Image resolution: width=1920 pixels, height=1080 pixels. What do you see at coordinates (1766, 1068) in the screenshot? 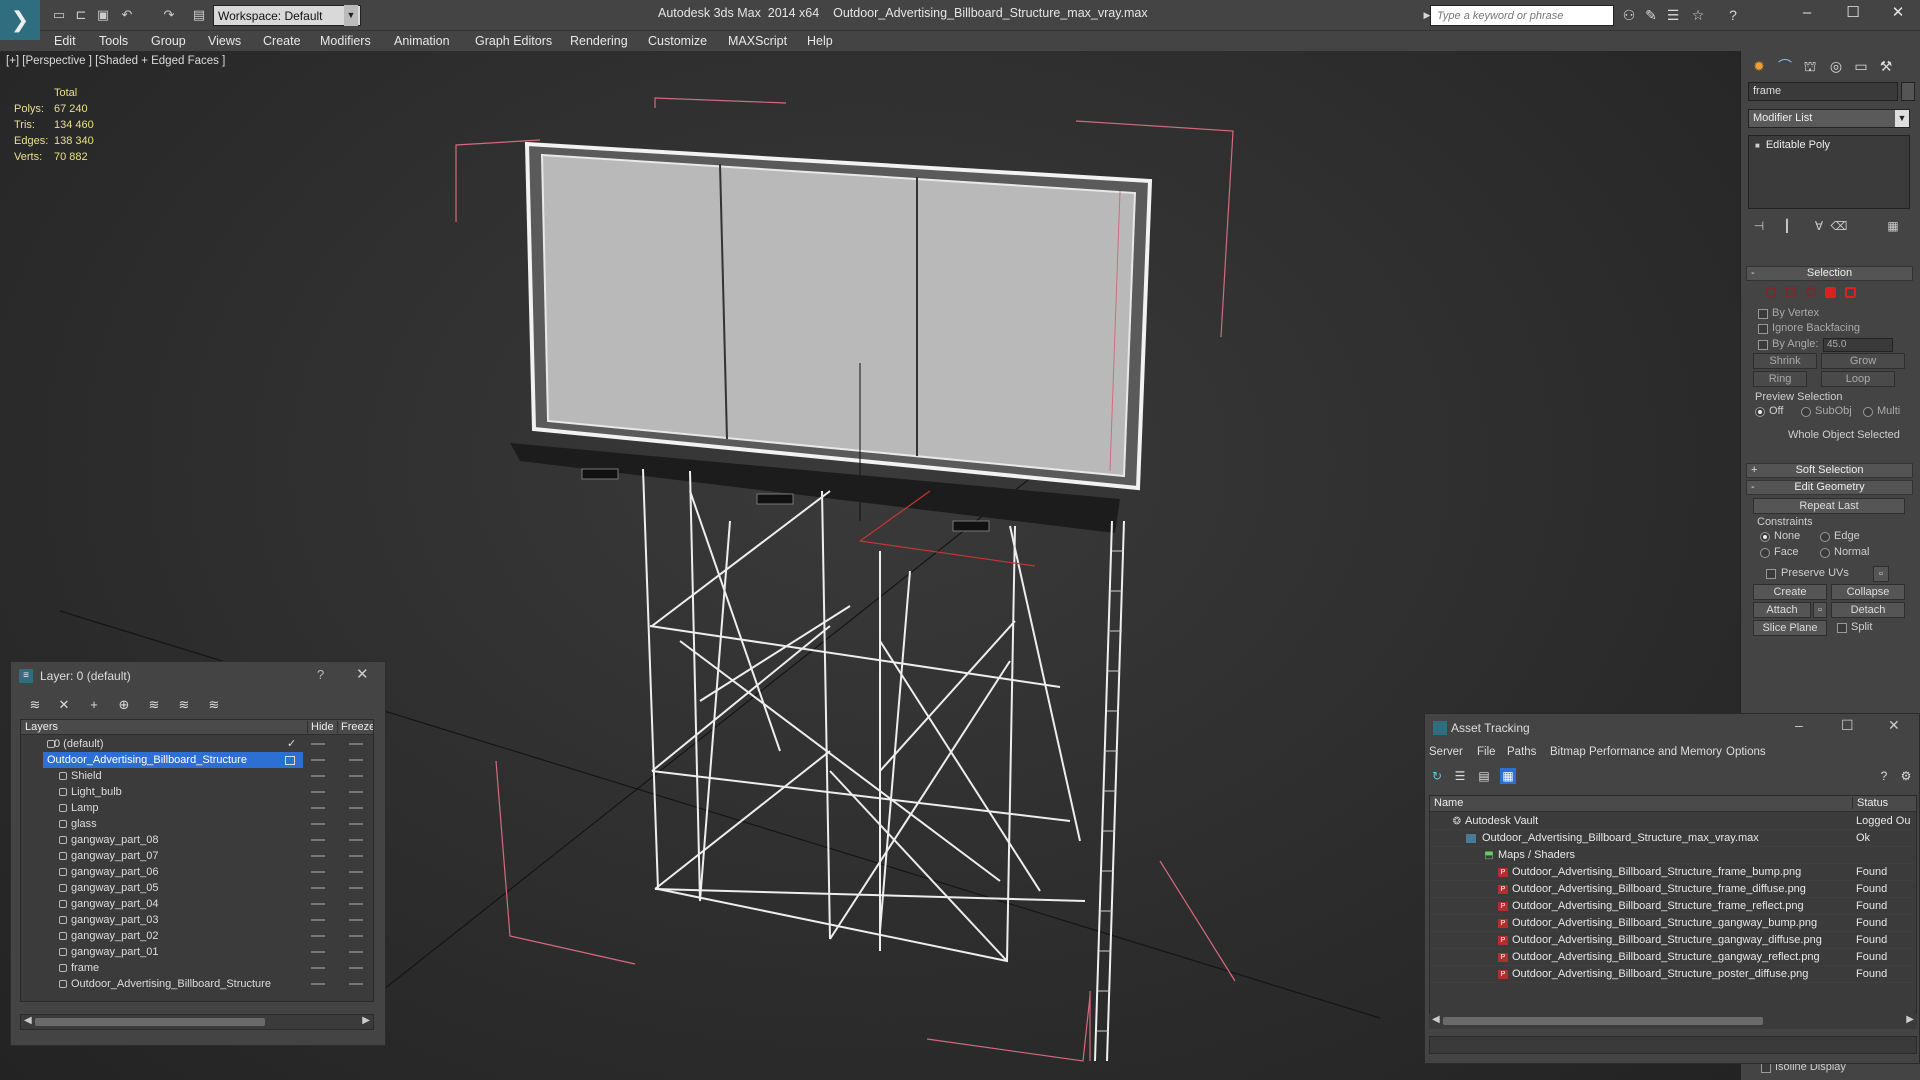
I see `isoline-display-checkbox` at bounding box center [1766, 1068].